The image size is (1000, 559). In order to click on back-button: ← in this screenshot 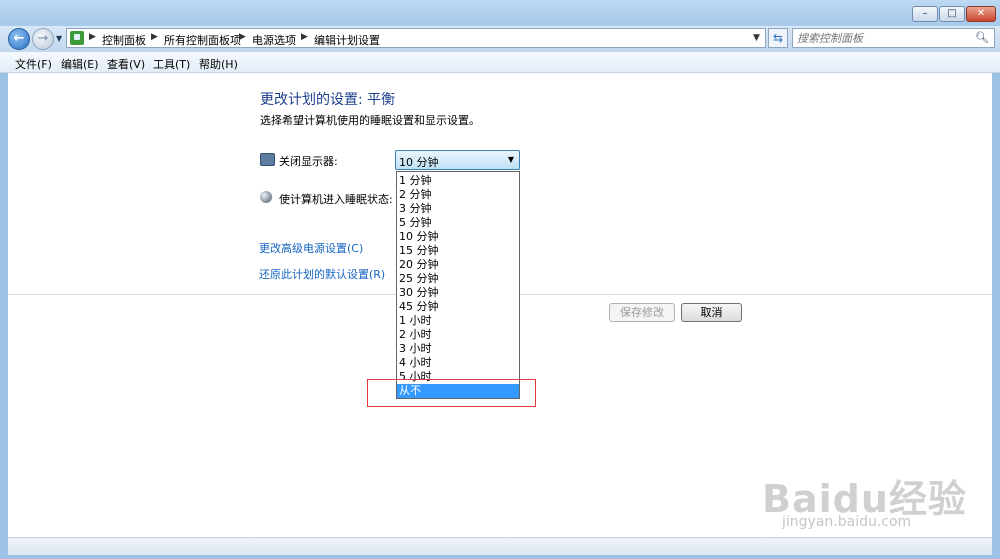, I will do `click(19, 39)`.